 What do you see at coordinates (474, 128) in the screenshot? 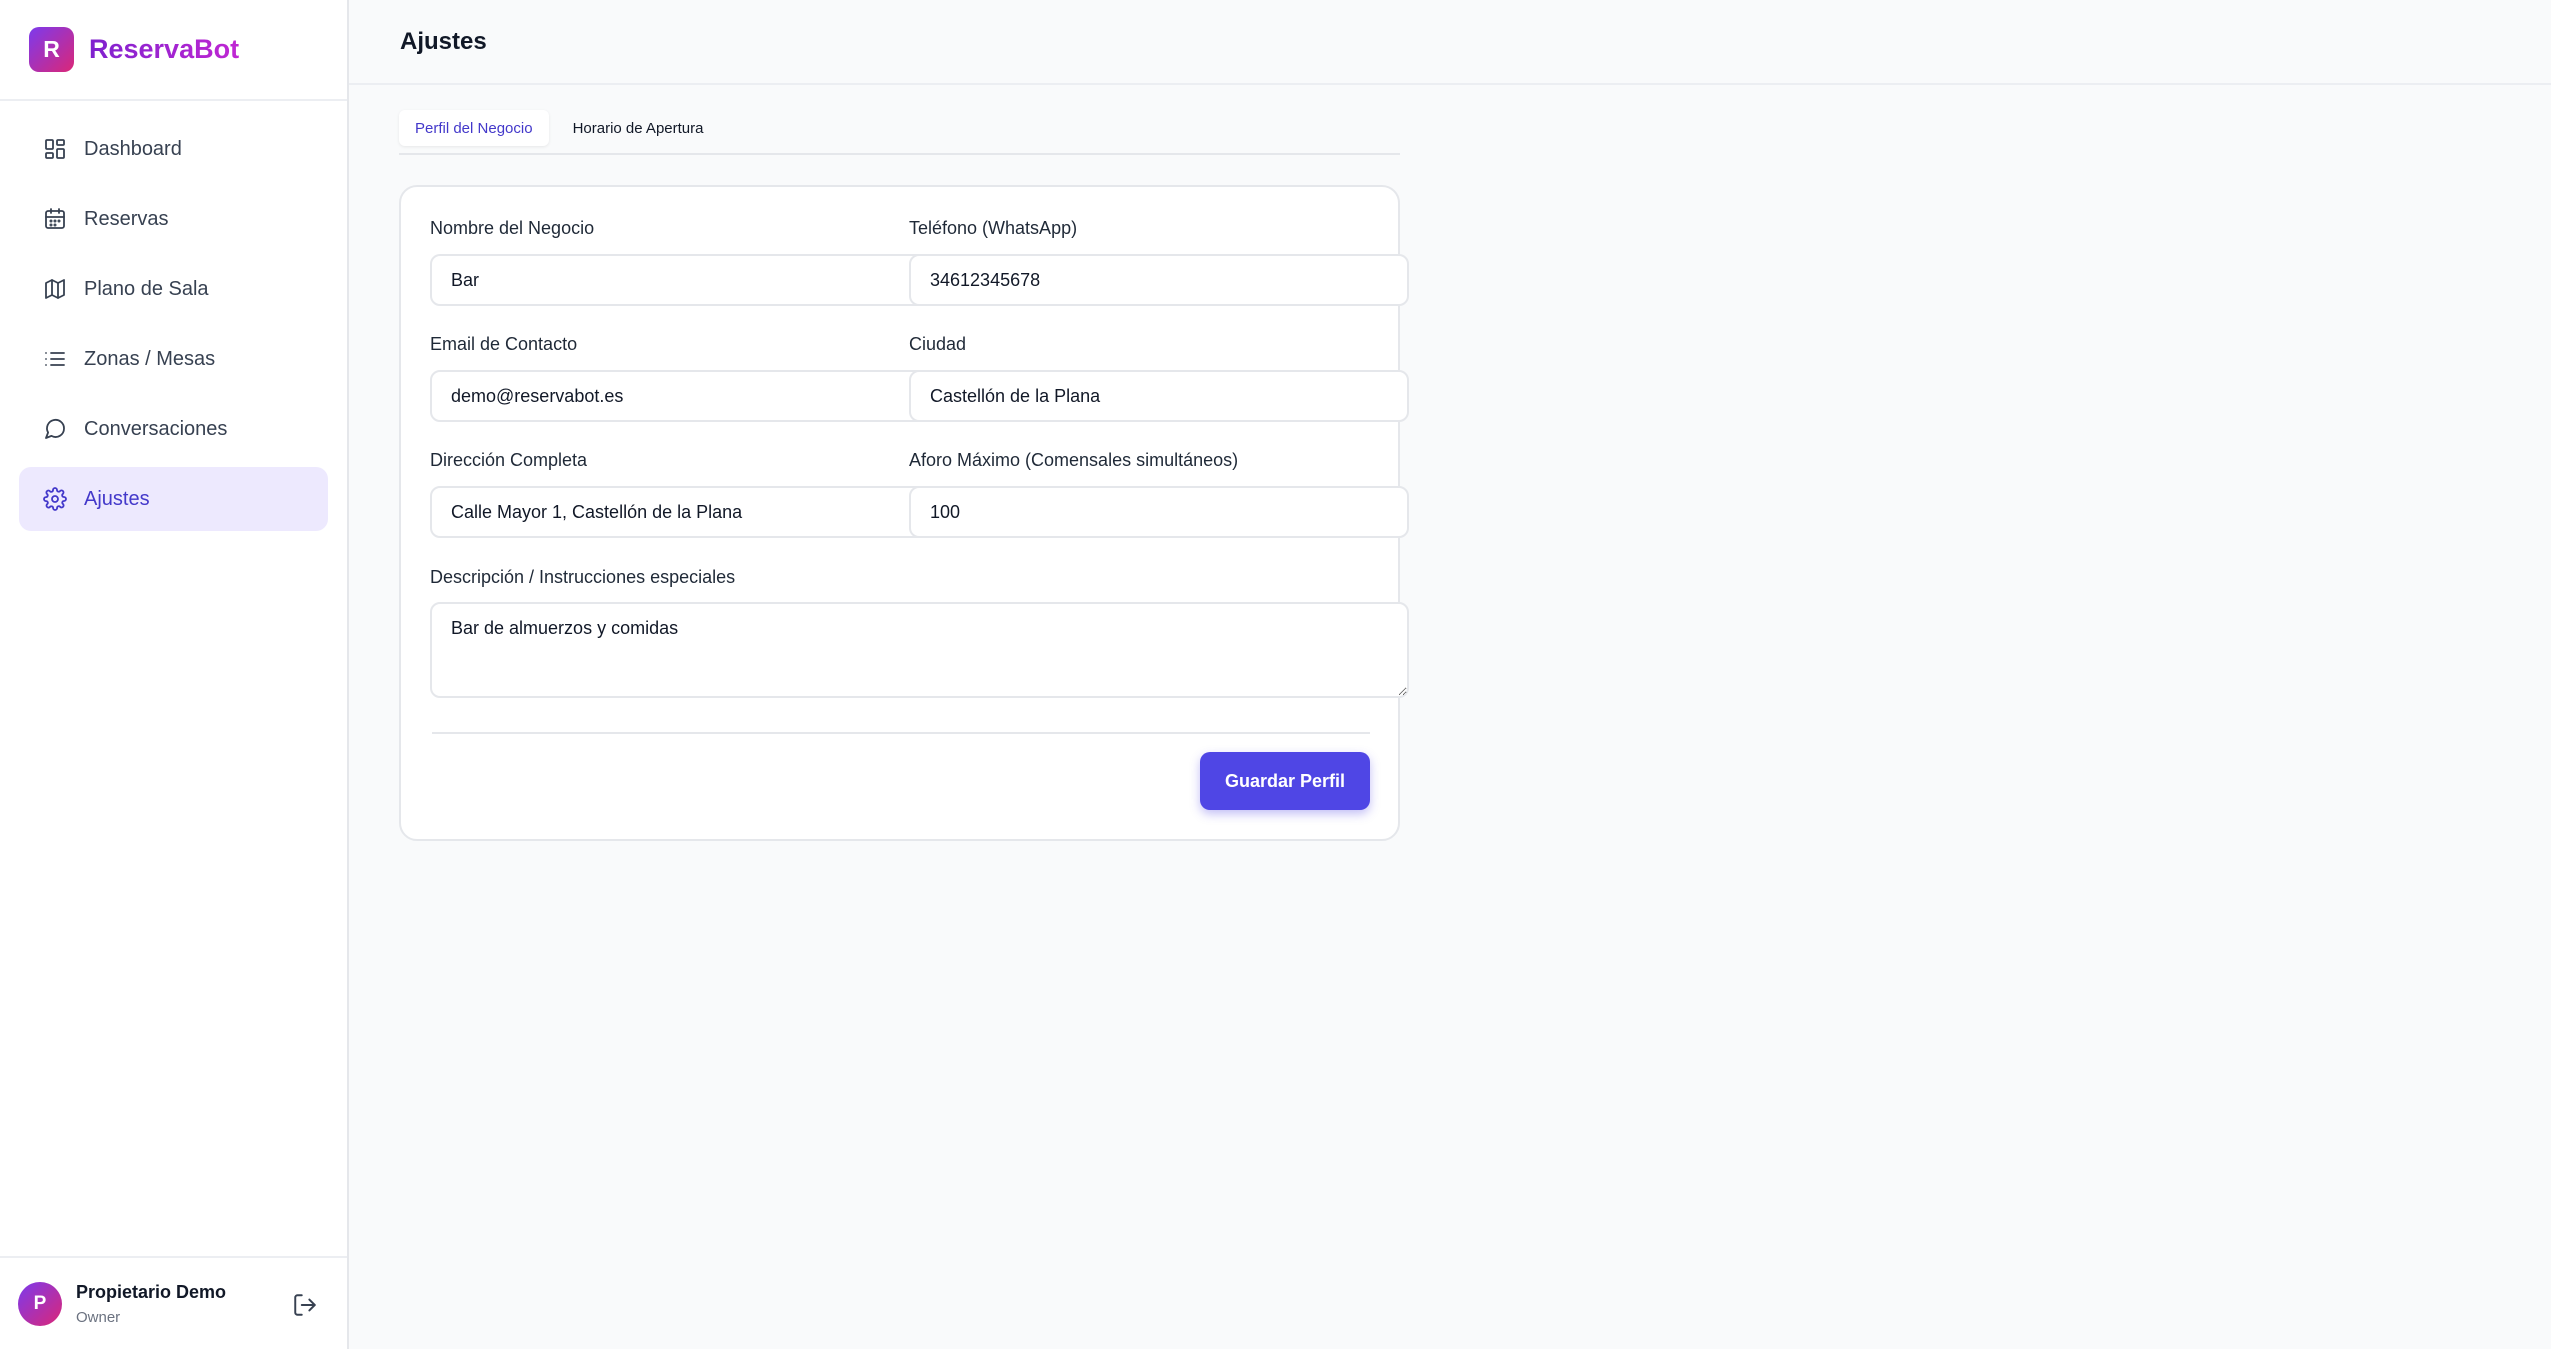
I see `tab-perfil-del-negocio: Perfil del Negocio` at bounding box center [474, 128].